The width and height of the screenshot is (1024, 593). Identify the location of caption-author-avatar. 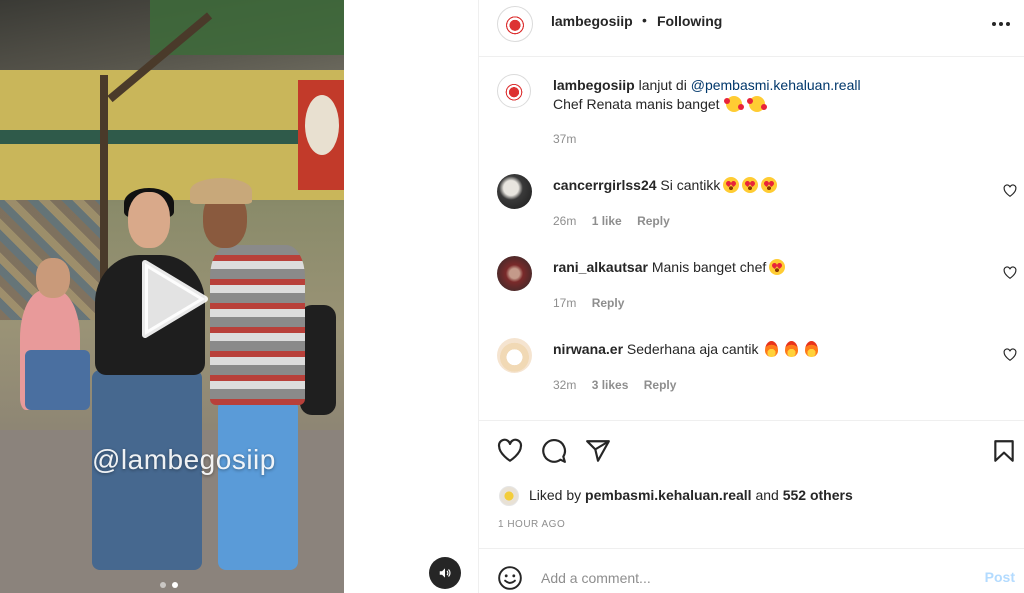
(514, 91).